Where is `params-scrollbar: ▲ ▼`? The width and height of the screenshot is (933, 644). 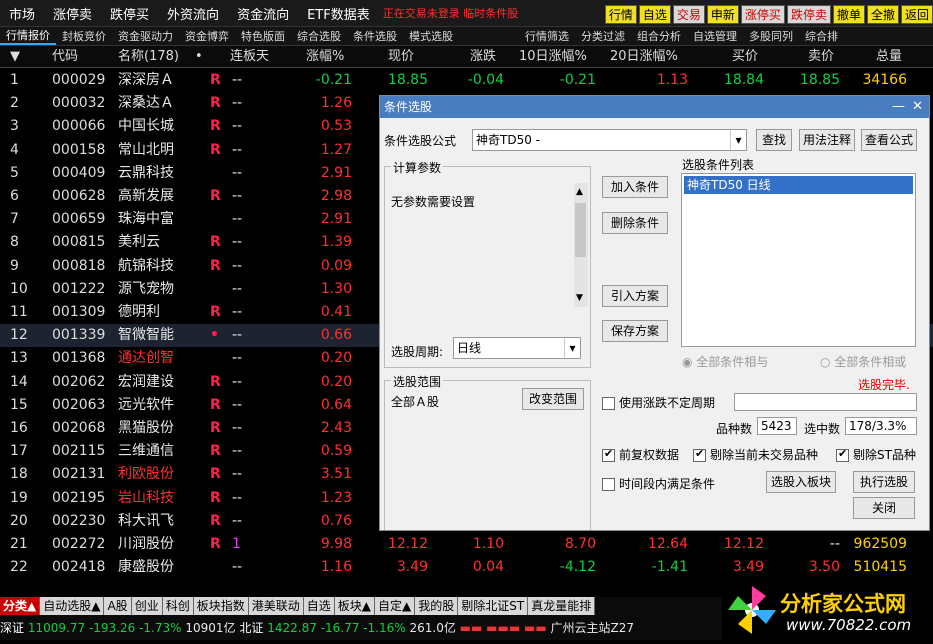 params-scrollbar: ▲ ▼ is located at coordinates (581, 245).